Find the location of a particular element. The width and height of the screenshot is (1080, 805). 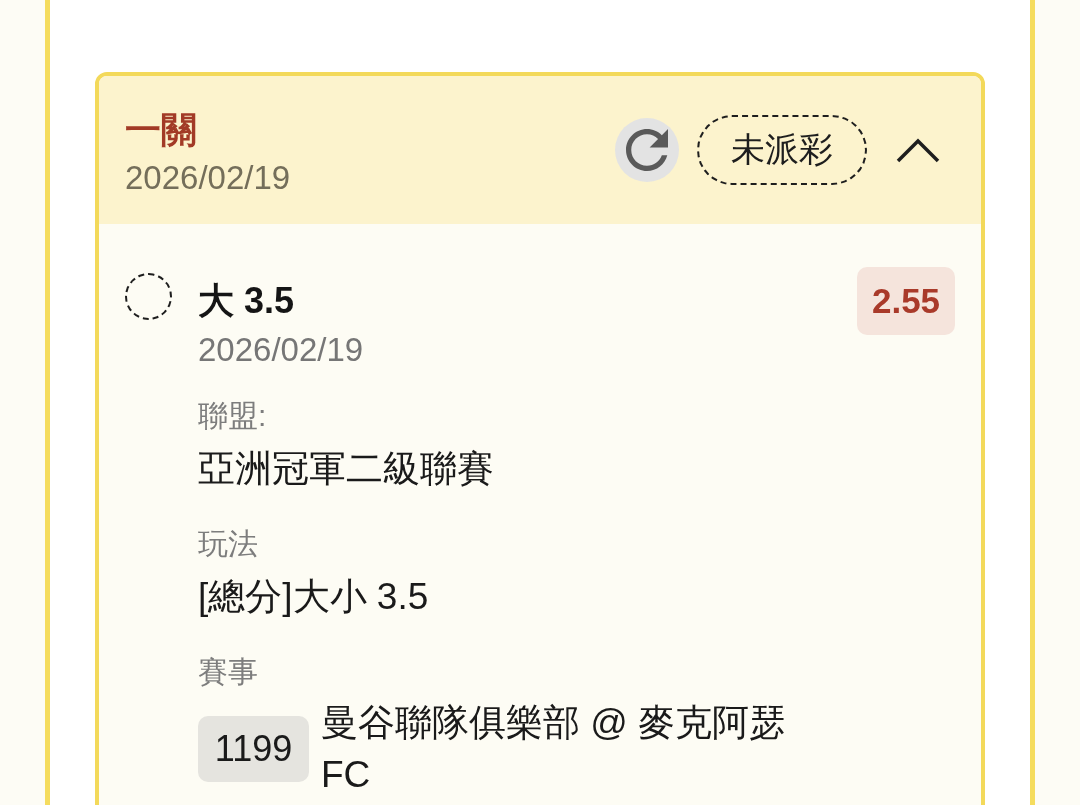

refresh-icon is located at coordinates (647, 150).